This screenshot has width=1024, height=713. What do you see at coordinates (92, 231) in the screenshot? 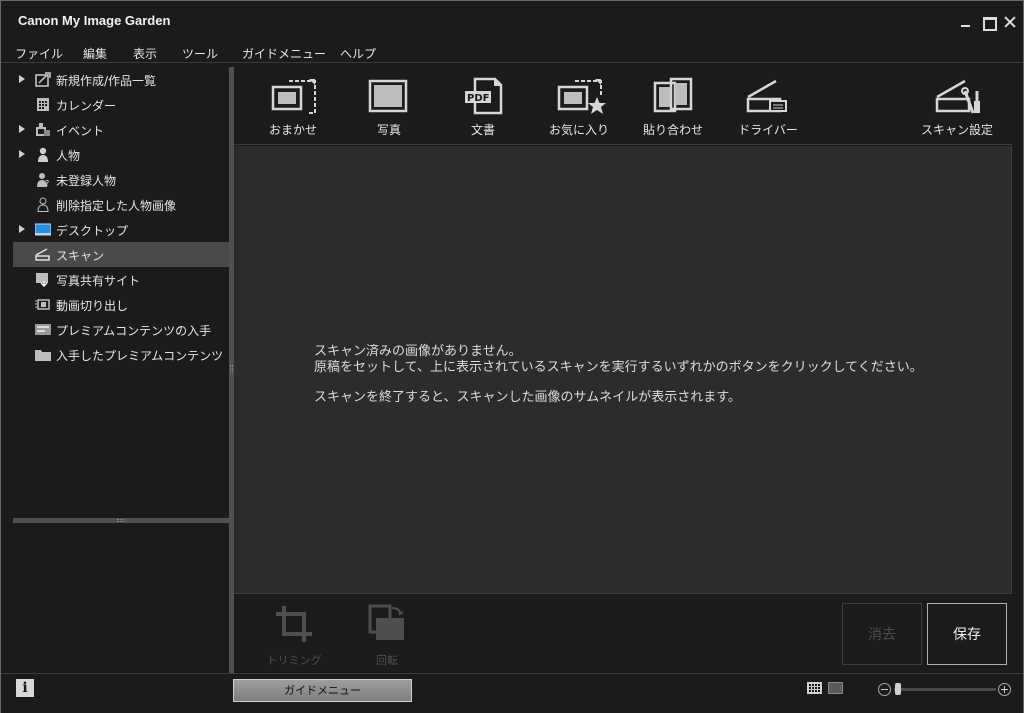
I see `sidebar-item-label: デスクトップ` at bounding box center [92, 231].